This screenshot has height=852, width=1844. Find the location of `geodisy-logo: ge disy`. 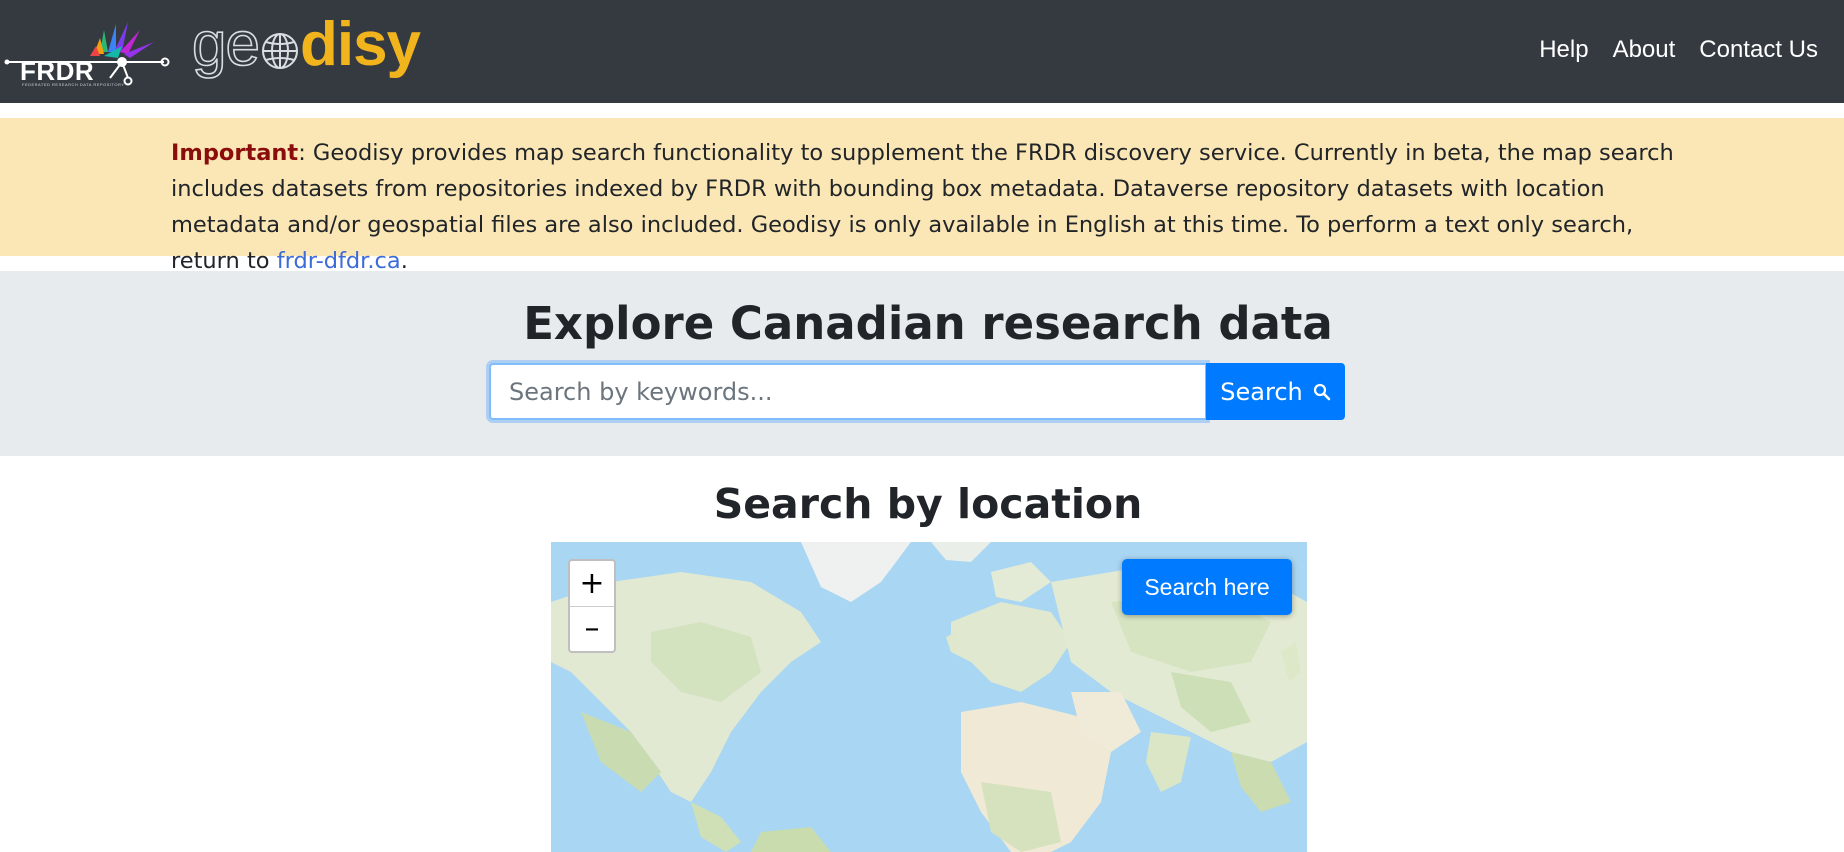

geodisy-logo: ge disy is located at coordinates (306, 44).